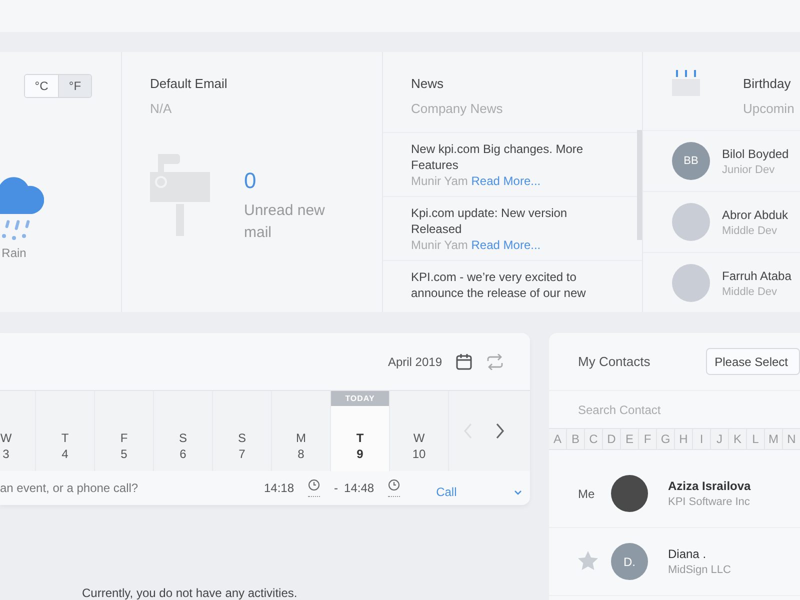  Describe the element at coordinates (161, 108) in the screenshot. I see `email-address: N/A` at that location.